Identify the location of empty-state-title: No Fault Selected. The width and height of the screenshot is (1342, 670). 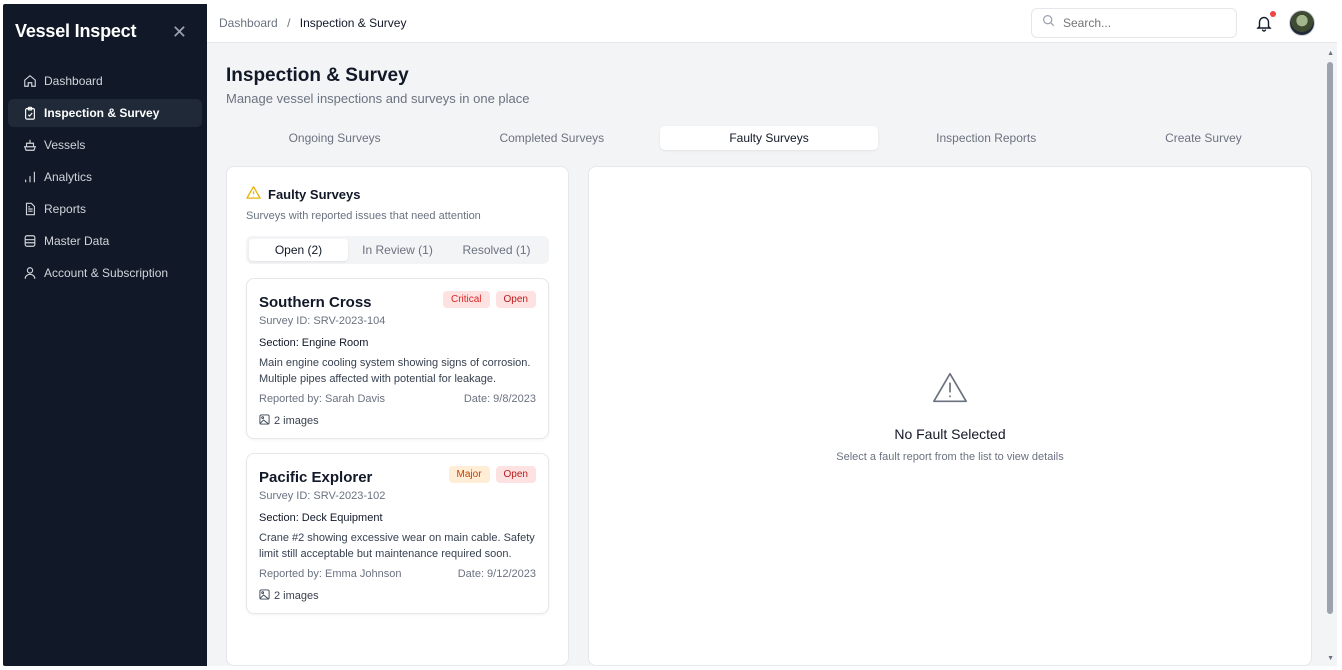
(950, 434).